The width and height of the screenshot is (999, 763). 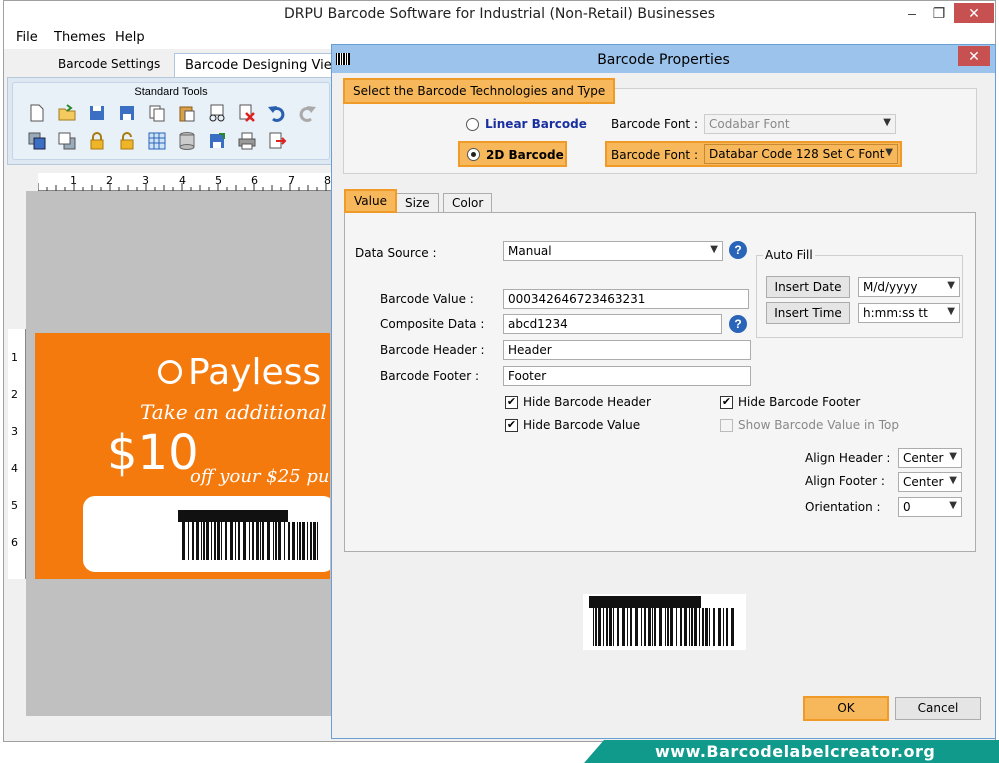 I want to click on orientation-select: 0 ▼, so click(x=930, y=507).